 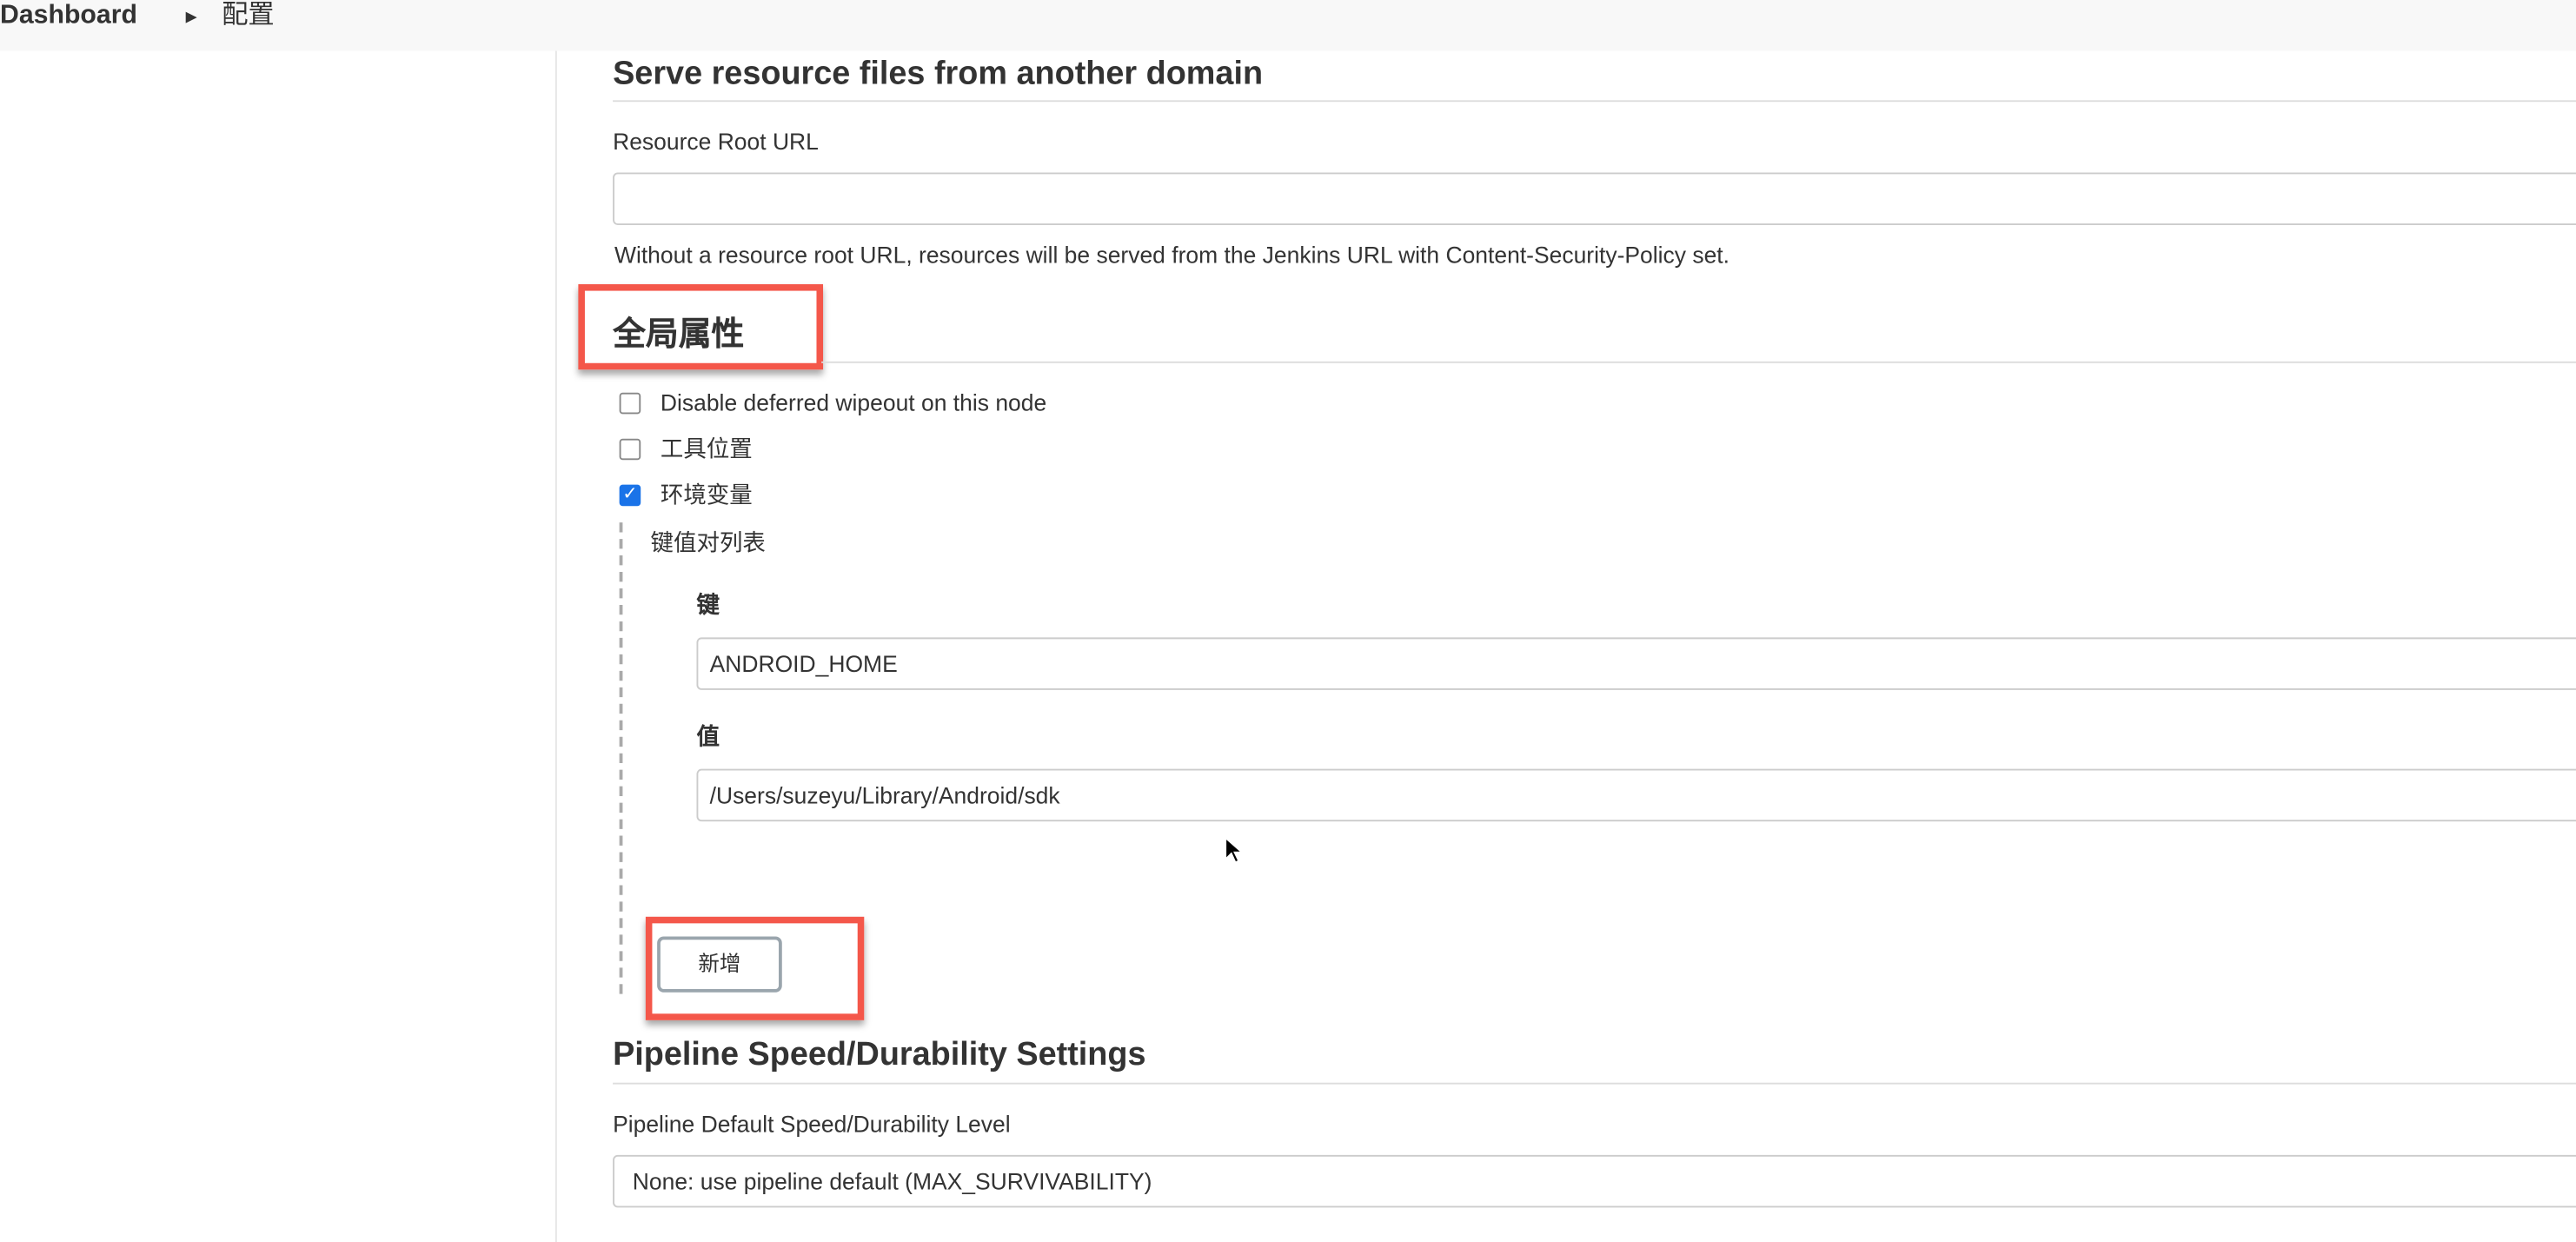 I want to click on key-label: 键, so click(x=708, y=604).